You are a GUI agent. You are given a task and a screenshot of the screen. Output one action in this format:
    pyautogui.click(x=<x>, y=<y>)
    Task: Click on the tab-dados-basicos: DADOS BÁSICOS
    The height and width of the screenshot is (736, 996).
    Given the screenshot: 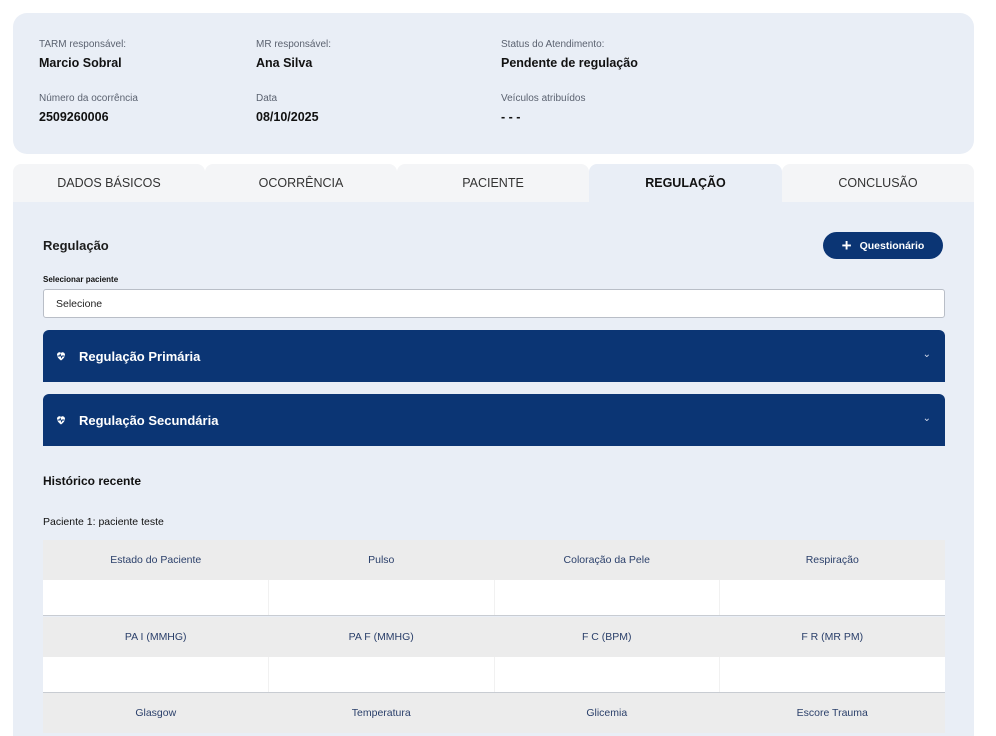 What is the action you would take?
    pyautogui.click(x=109, y=183)
    